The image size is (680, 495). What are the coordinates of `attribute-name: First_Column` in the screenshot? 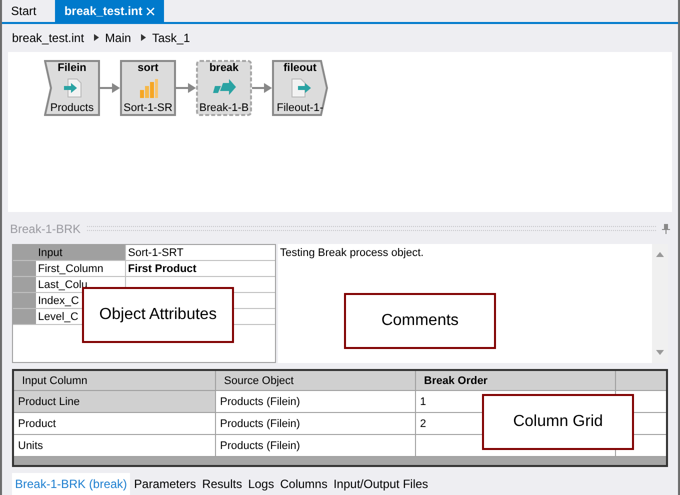 It's located at (71, 268).